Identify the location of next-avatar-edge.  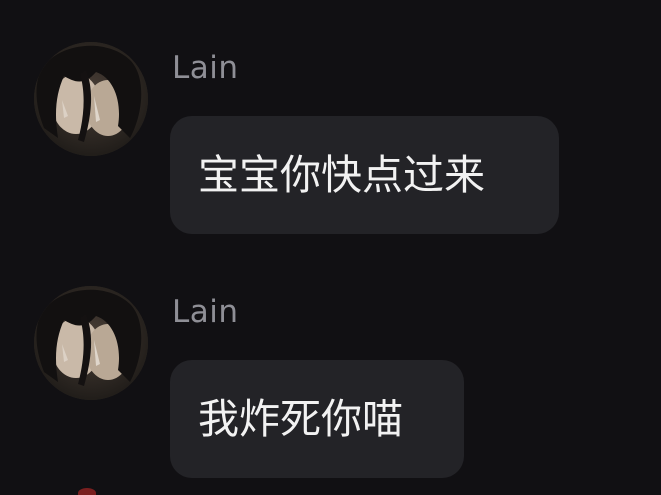
(87, 491).